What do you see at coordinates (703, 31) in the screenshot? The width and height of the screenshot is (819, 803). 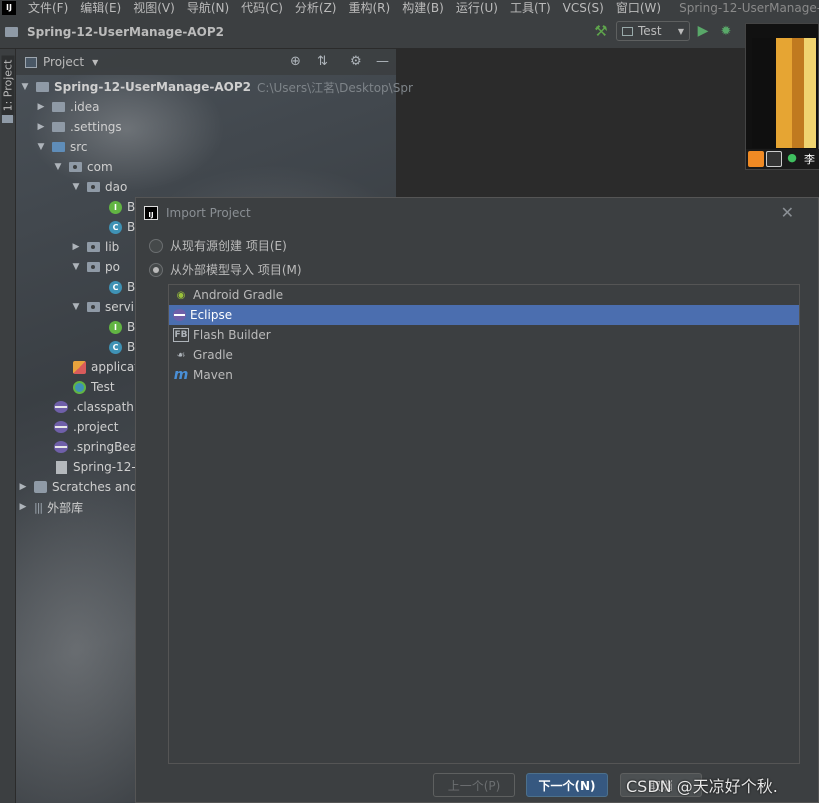 I see `run-icon: ▶` at bounding box center [703, 31].